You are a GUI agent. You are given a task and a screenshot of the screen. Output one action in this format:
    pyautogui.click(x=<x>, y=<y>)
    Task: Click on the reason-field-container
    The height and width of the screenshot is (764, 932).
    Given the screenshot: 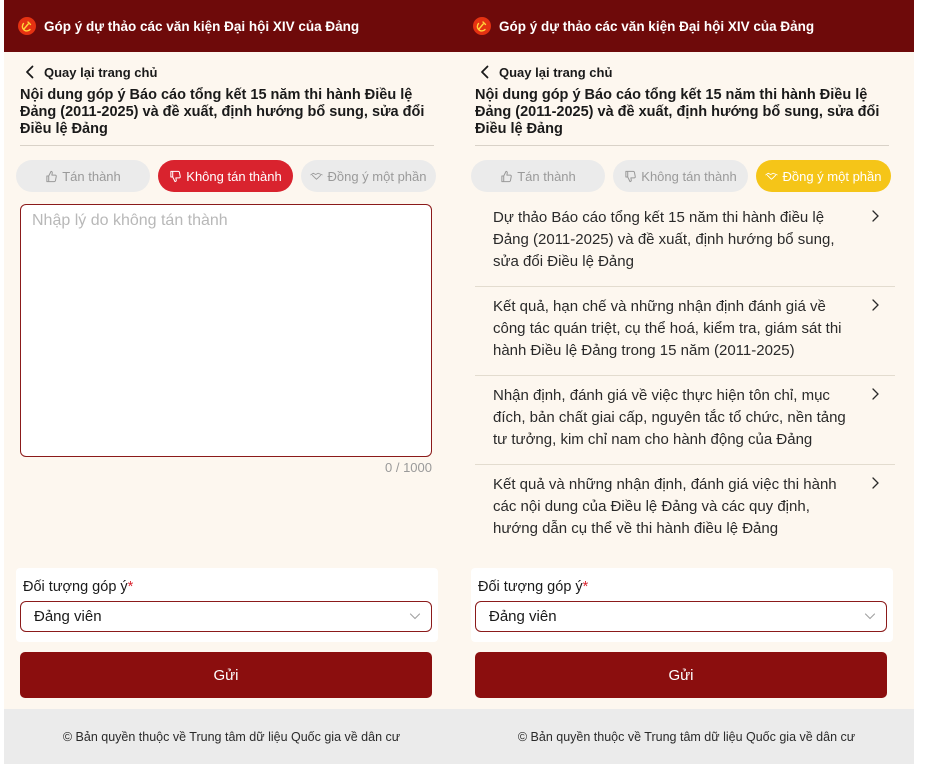 What is the action you would take?
    pyautogui.click(x=226, y=330)
    